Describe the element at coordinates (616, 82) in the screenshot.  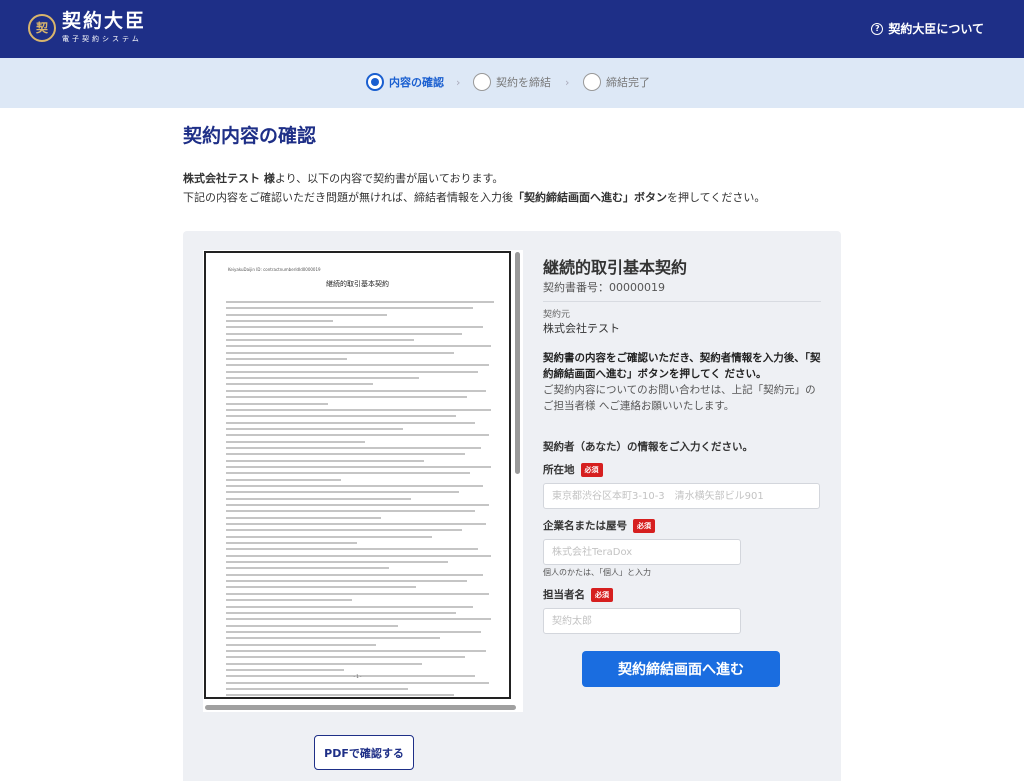
I see `step-complete: 締結完了` at that location.